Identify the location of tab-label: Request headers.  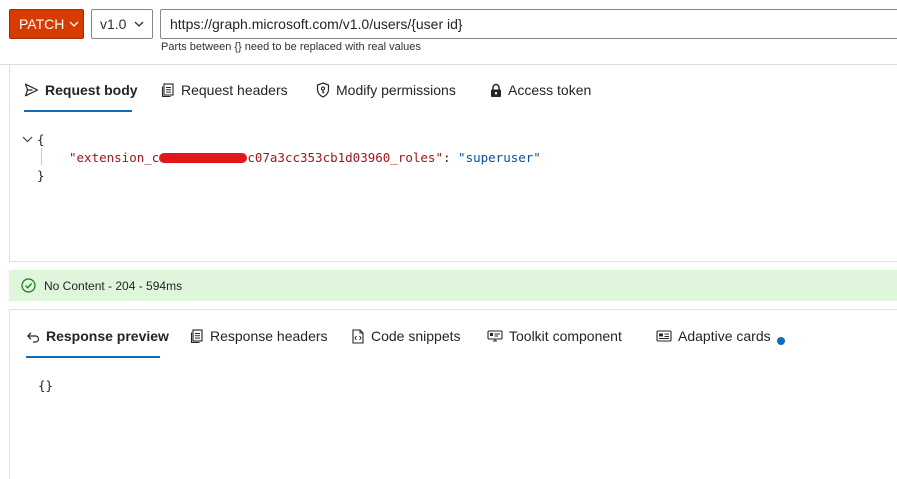
(234, 90).